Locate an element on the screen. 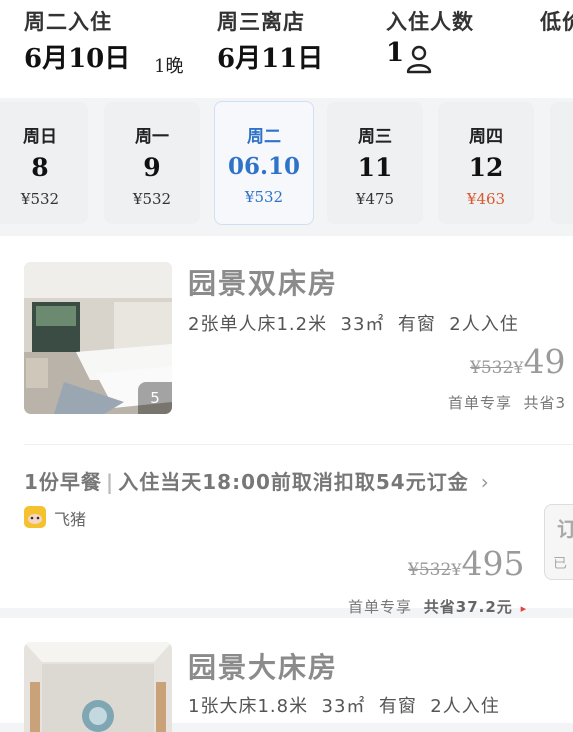 The image size is (573, 732). lowest-price: 49 is located at coordinates (544, 361).